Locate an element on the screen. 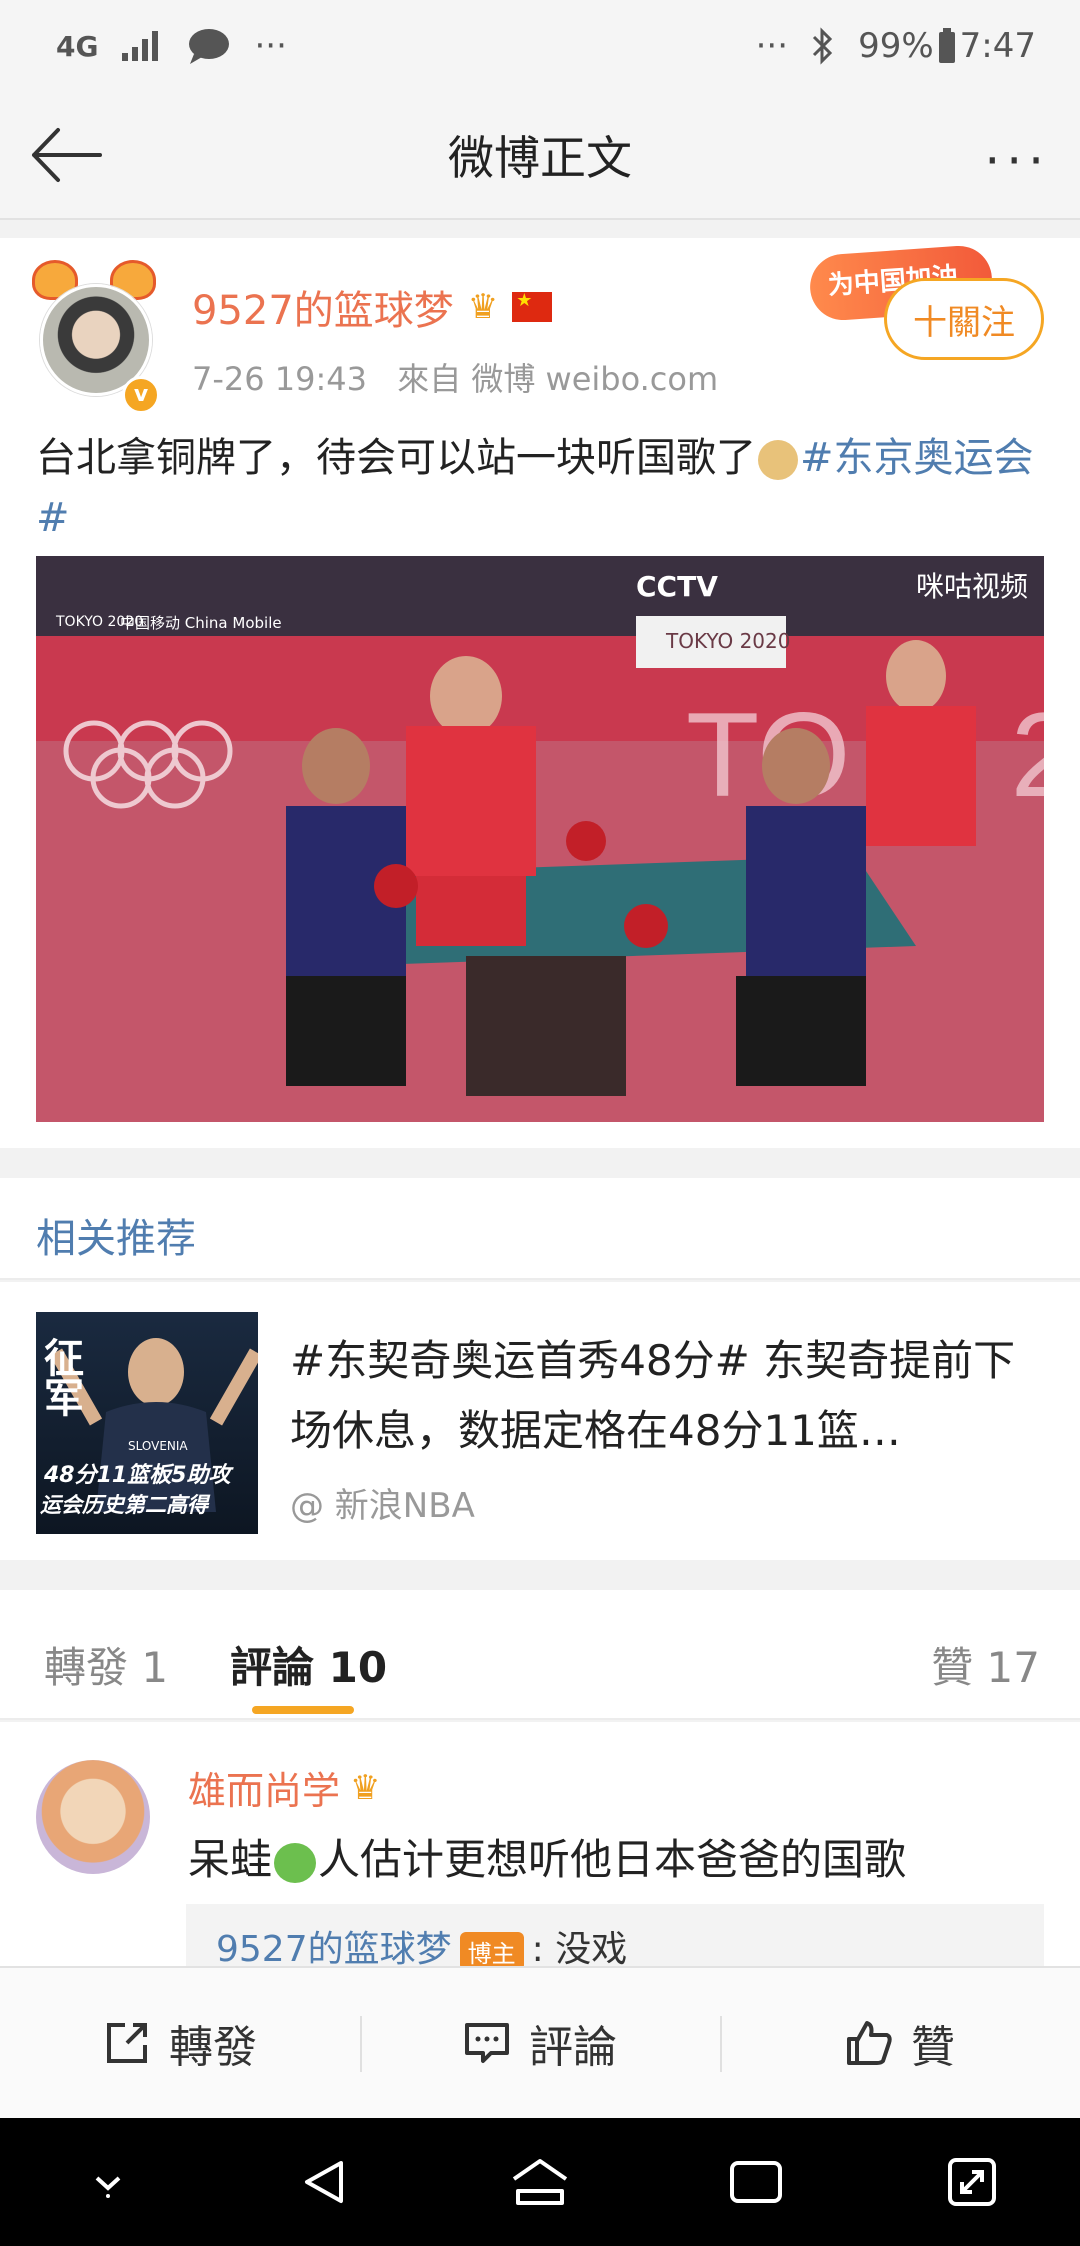 Image resolution: width=1080 pixels, height=2246 pixels. expand-icon is located at coordinates (972, 2182).